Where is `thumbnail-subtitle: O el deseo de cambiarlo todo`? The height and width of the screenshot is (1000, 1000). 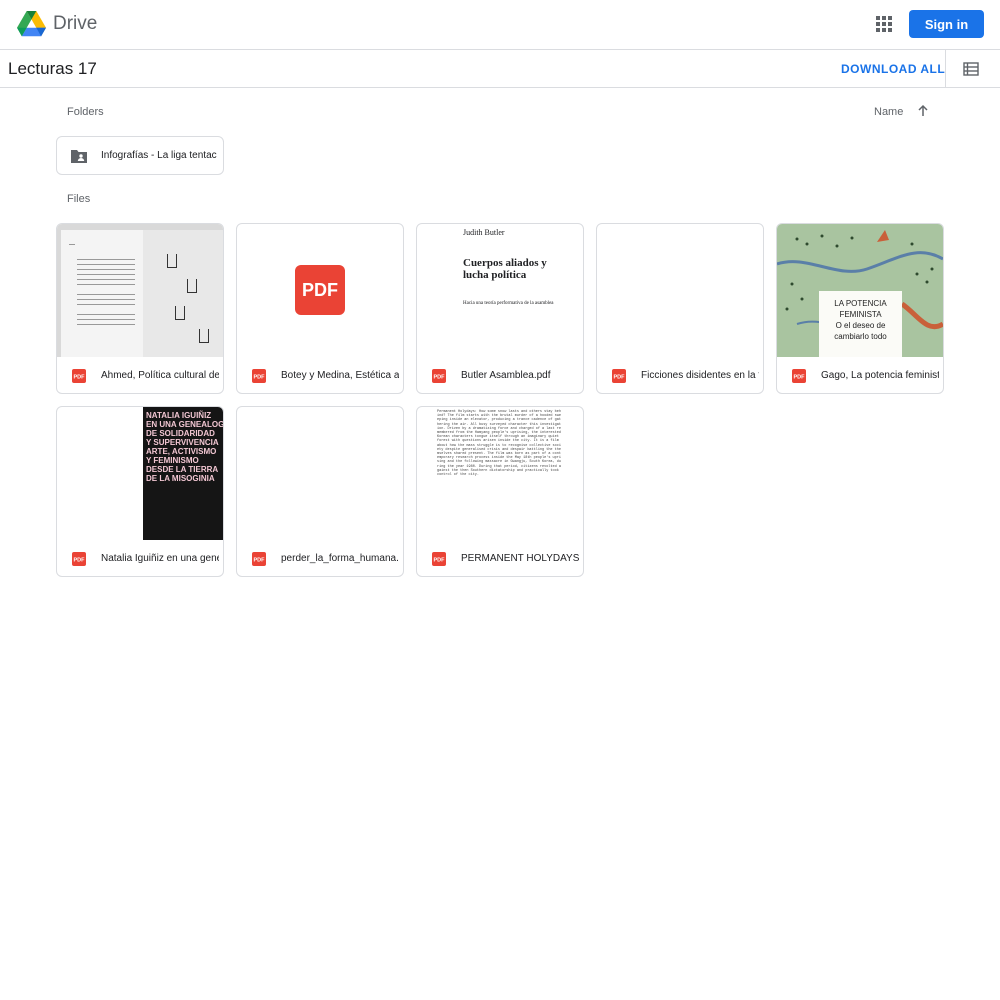 thumbnail-subtitle: O el deseo de cambiarlo todo is located at coordinates (860, 331).